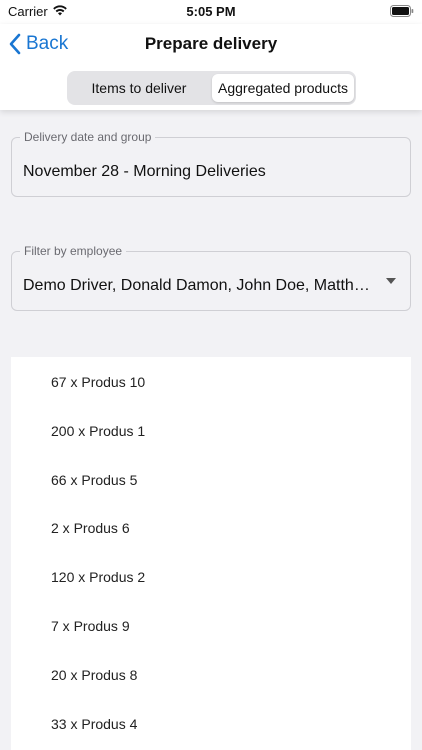 Image resolution: width=422 pixels, height=750 pixels. I want to click on tab-aggregated-products: Aggregated products, so click(283, 88).